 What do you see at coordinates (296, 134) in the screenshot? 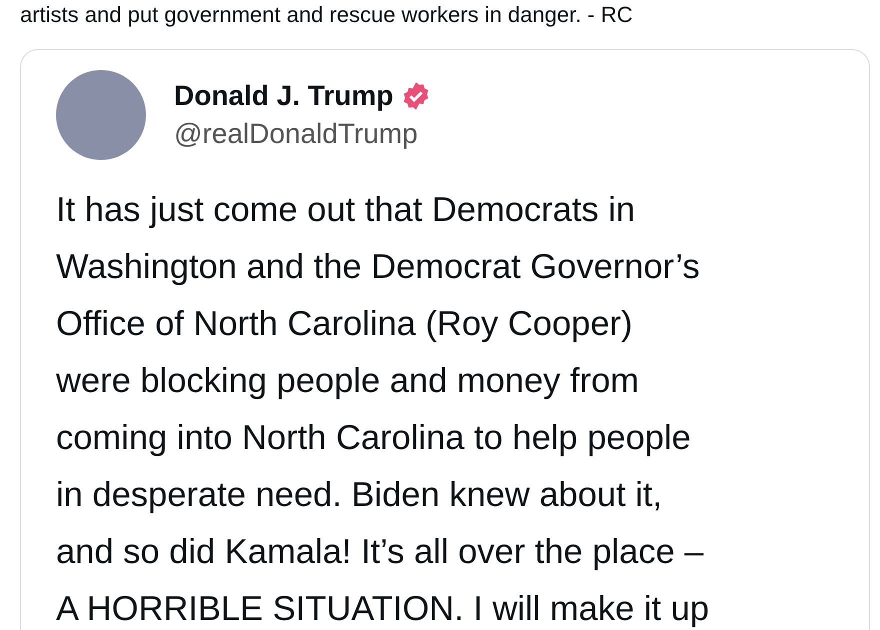
I see `author-handle: @realDonaldTrump` at bounding box center [296, 134].